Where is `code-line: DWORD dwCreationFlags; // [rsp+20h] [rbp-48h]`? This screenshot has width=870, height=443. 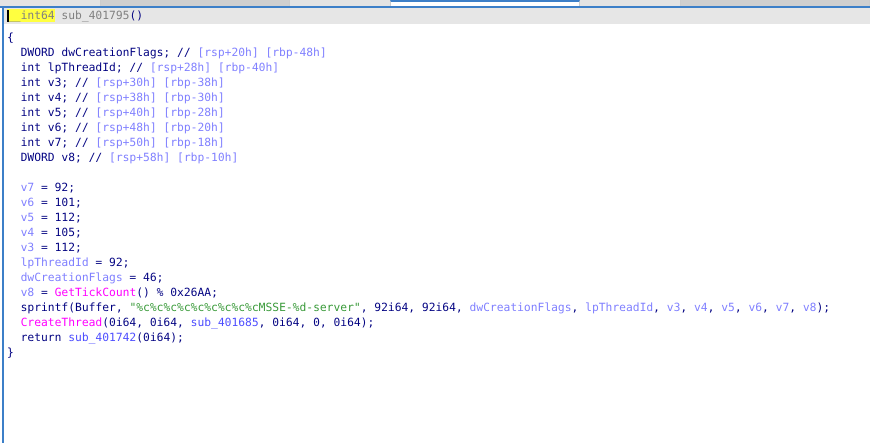 code-line: DWORD dwCreationFlags; // [rsp+20h] [rbp-48h] is located at coordinates (174, 52).